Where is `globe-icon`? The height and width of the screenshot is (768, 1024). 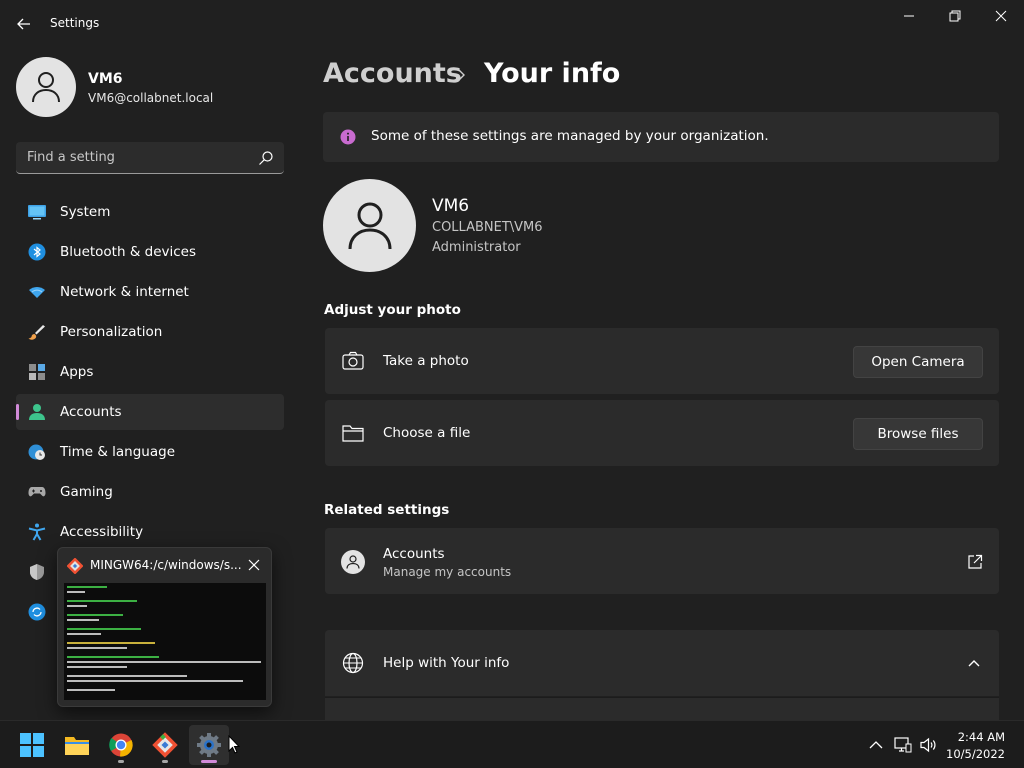 globe-icon is located at coordinates (353, 663).